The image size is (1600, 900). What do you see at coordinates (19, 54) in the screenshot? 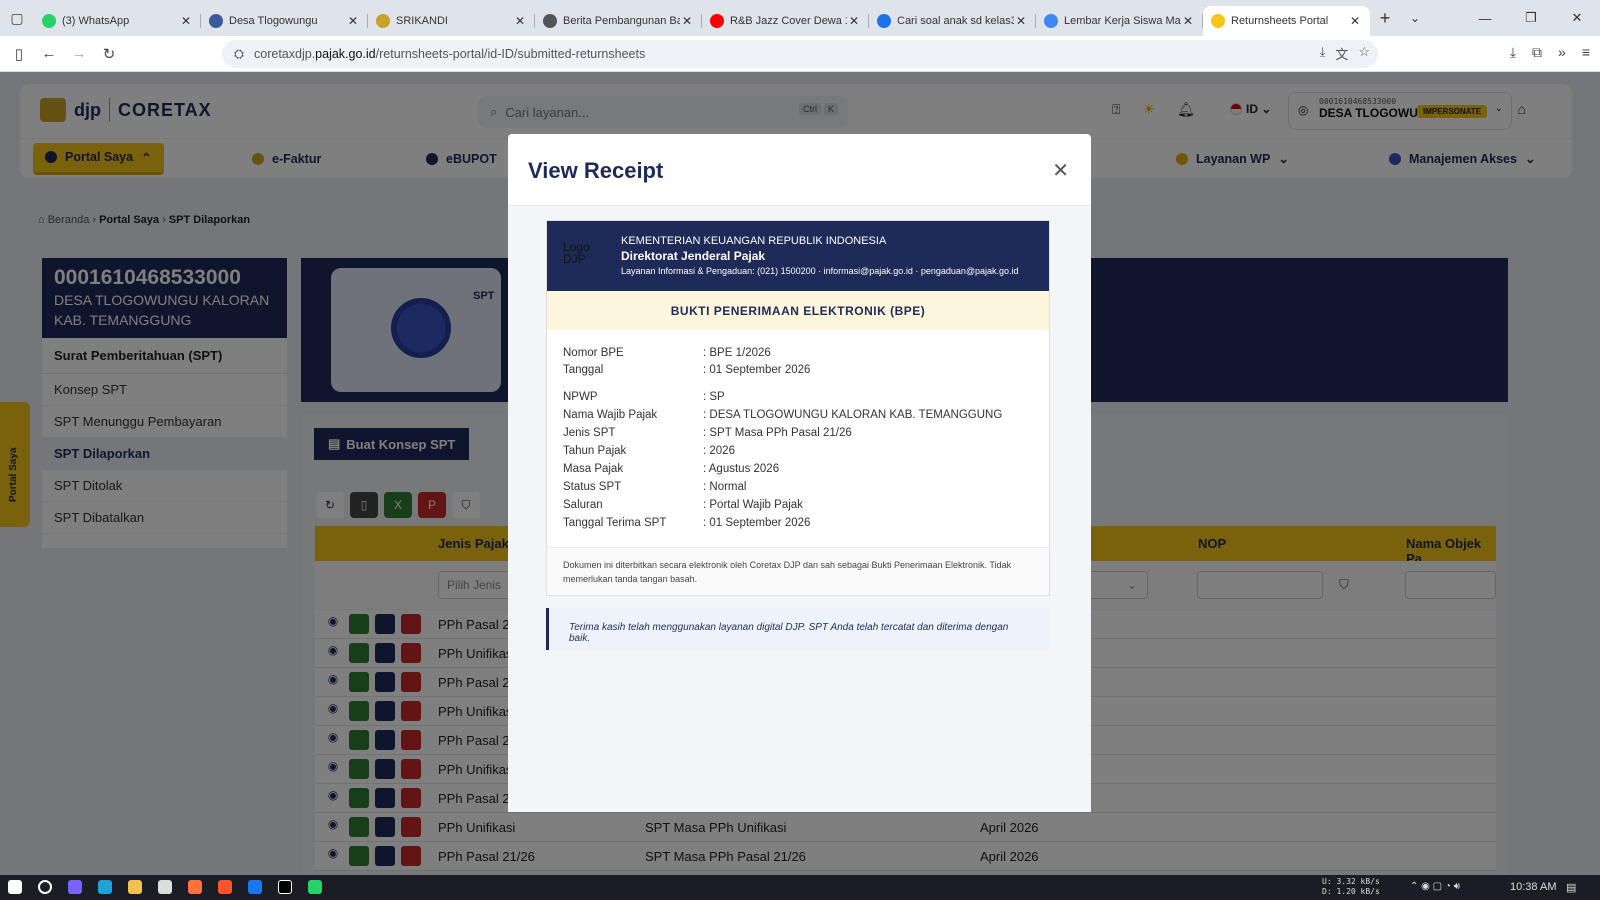
I see `sidebar-icon: ▯` at bounding box center [19, 54].